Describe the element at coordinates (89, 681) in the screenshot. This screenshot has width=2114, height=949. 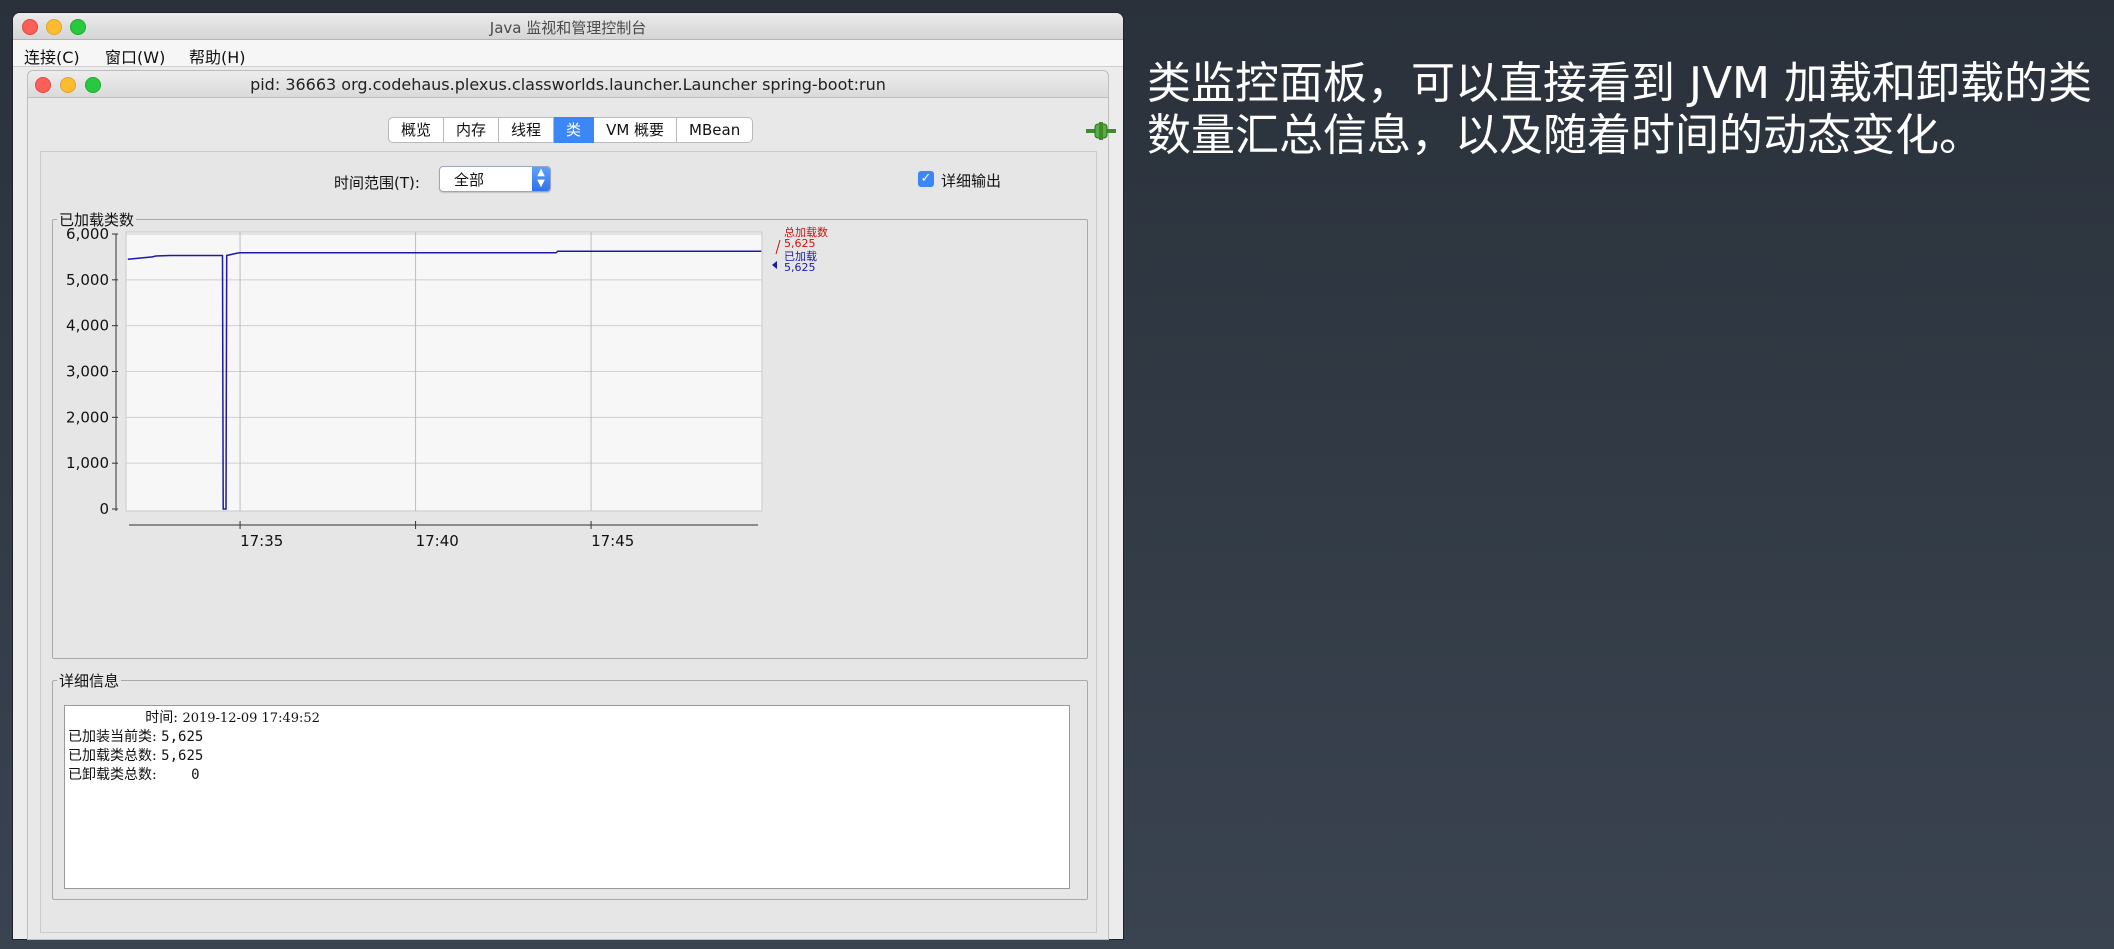
I see `details-group-label: 详细信息` at that location.